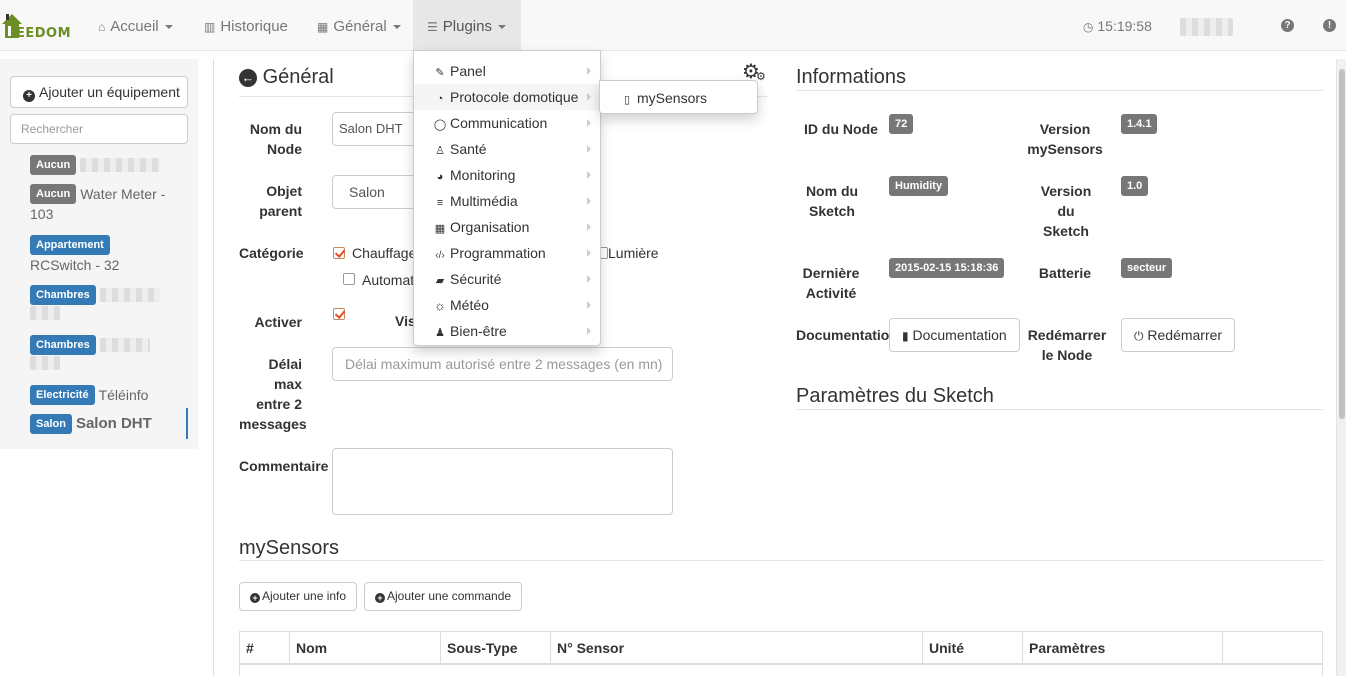 The image size is (1346, 676). Describe the element at coordinates (70, 245) in the screenshot. I see `object-tag: Appartement` at that location.